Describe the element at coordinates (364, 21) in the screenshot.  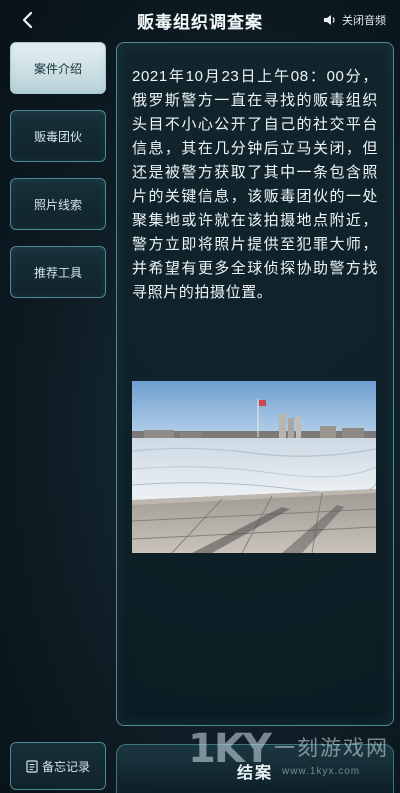
I see `audio-toggle-label: 关闭音频` at that location.